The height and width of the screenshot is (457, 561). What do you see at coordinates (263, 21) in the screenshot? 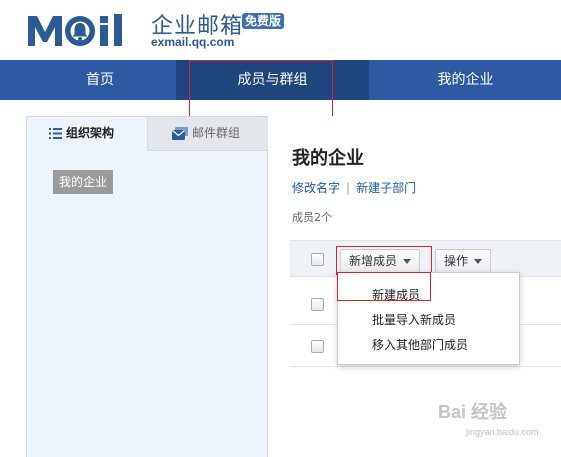
I see `free-edition-badge: 免费版` at bounding box center [263, 21].